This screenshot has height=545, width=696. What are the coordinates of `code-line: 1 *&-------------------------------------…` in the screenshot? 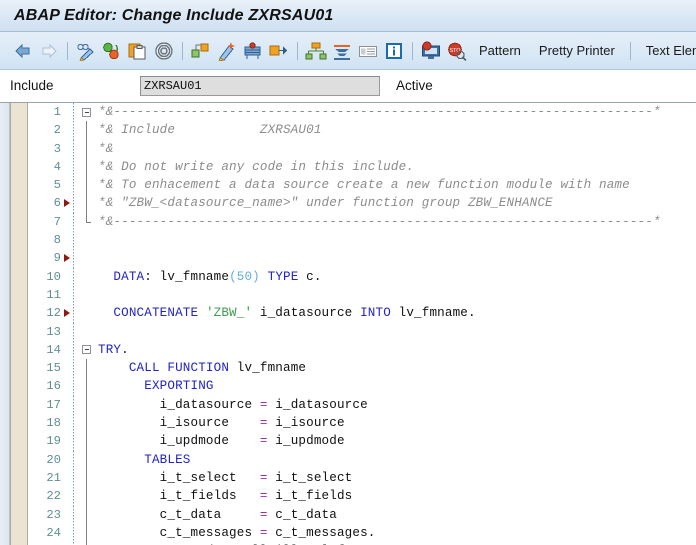 It's located at (361, 112).